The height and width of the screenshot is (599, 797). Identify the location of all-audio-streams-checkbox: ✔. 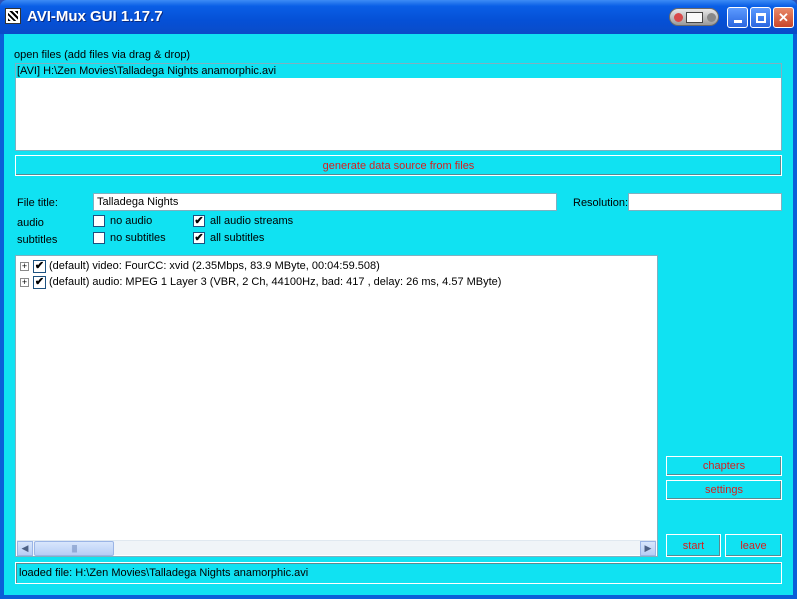
(199, 221).